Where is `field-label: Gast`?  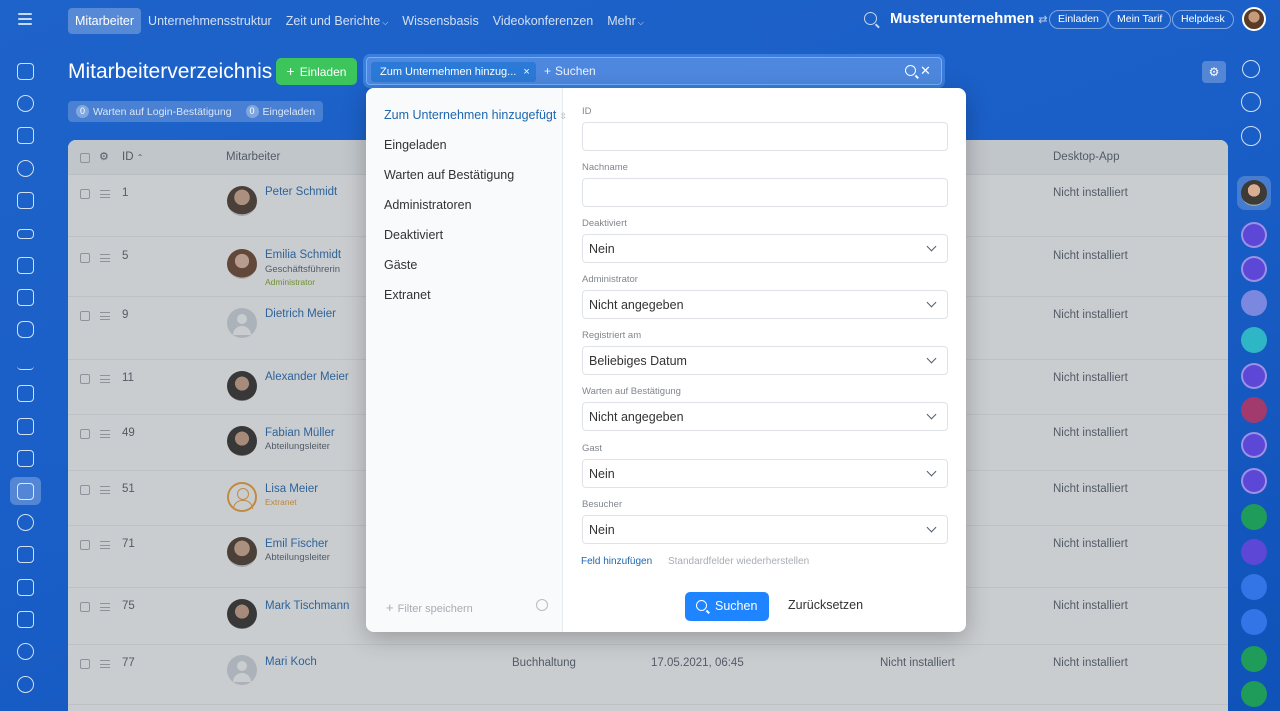 field-label: Gast is located at coordinates (592, 448).